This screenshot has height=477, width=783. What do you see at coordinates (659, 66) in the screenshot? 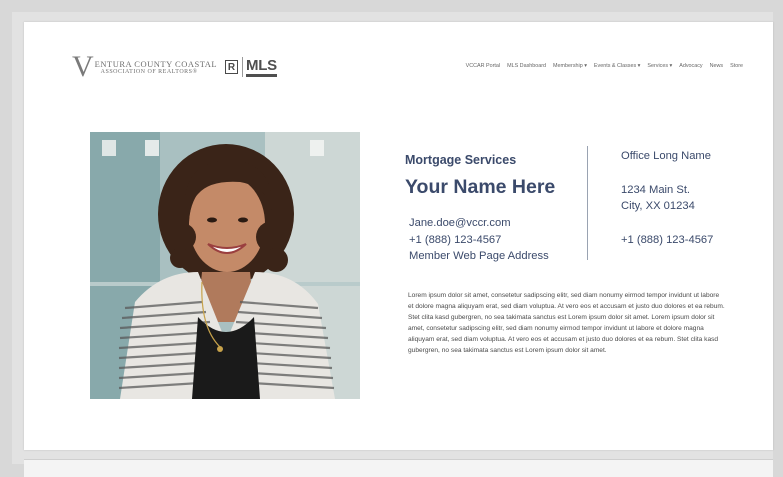
I see `nav-services: Services ▾` at bounding box center [659, 66].